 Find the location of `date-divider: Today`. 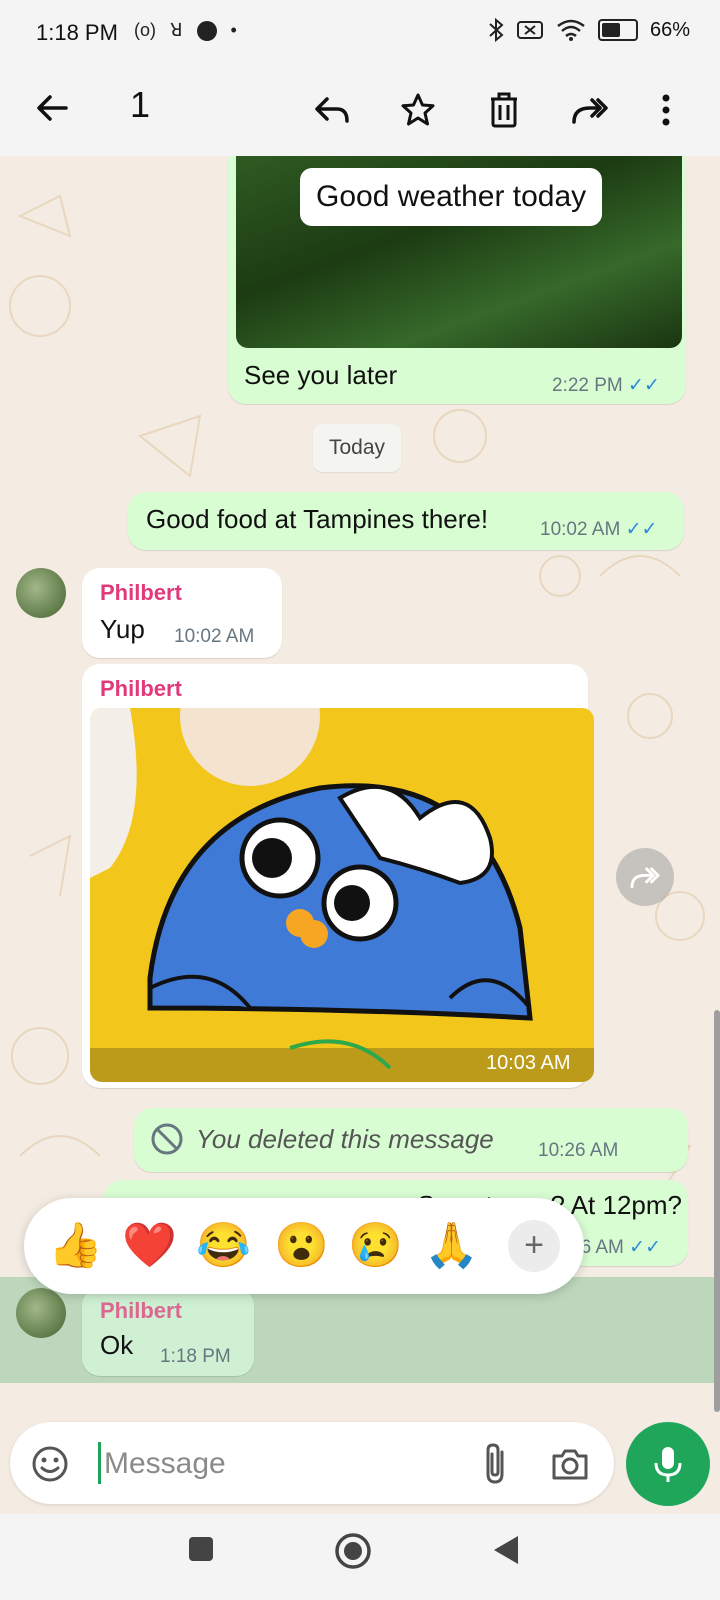

date-divider: Today is located at coordinates (357, 448).